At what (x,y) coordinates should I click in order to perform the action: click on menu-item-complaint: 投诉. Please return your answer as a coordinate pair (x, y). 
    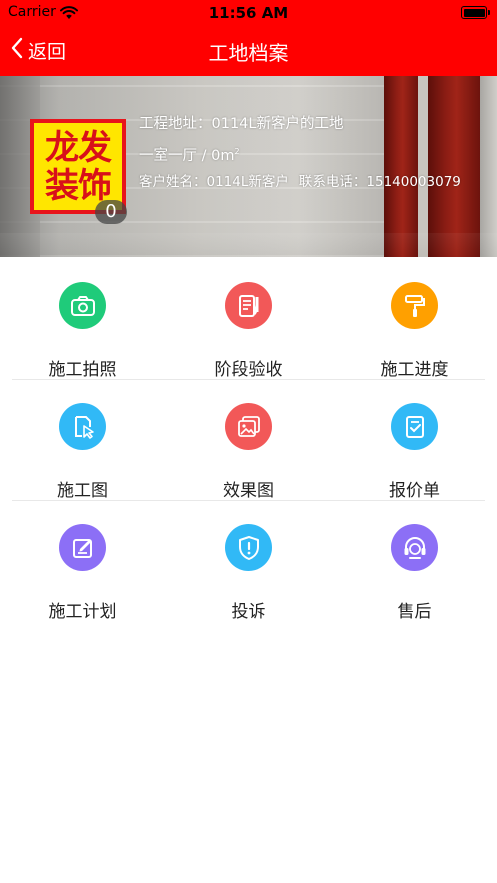
    Looking at the image, I should click on (248, 560).